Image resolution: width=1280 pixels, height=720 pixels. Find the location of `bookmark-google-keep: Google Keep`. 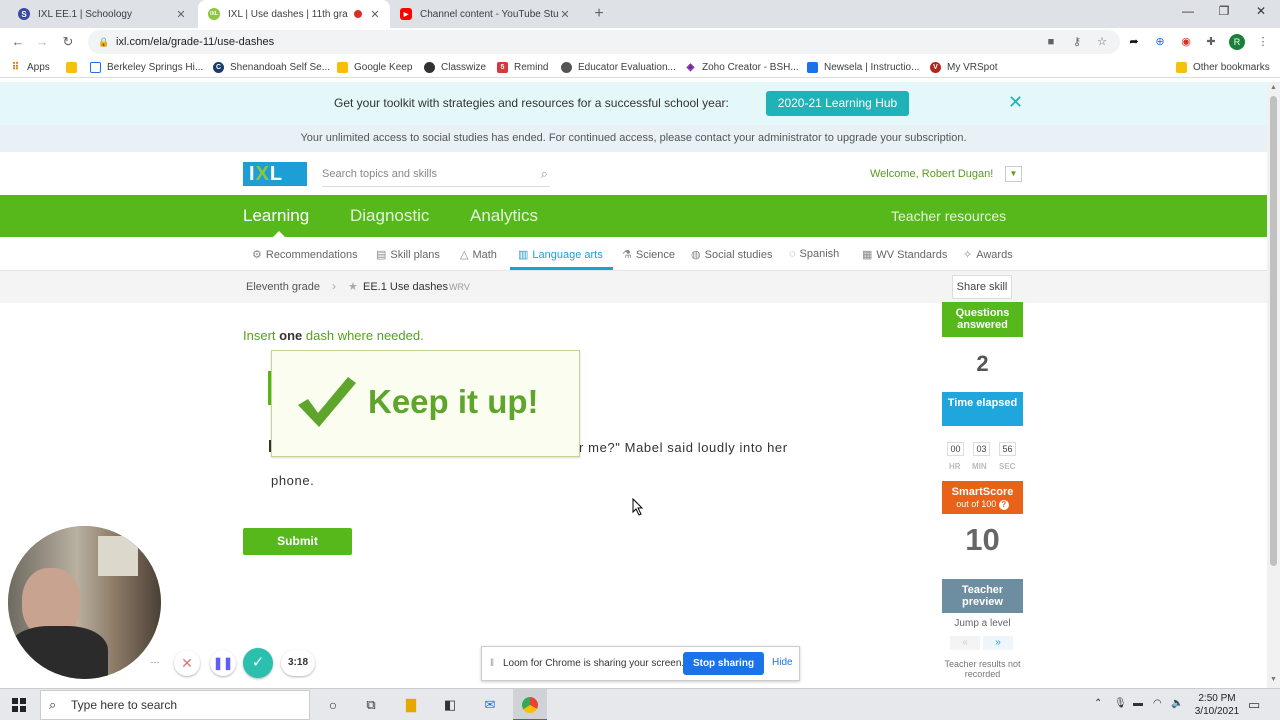

bookmark-google-keep: Google Keep is located at coordinates (374, 67).